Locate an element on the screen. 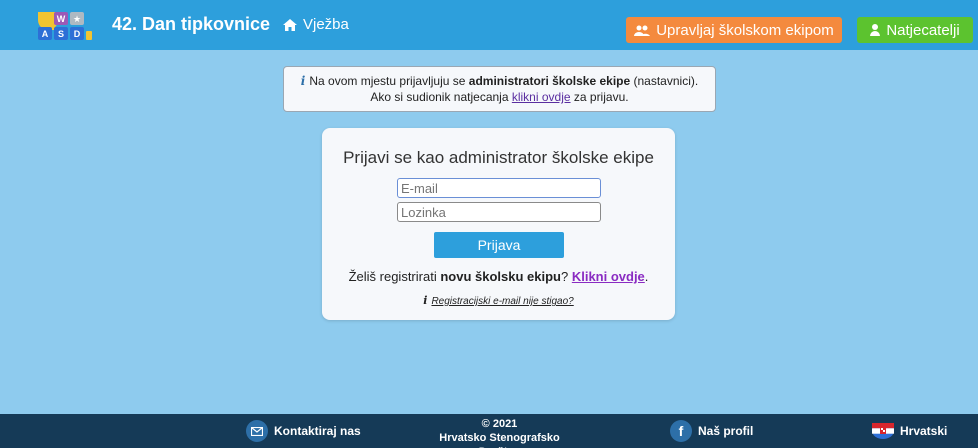  users-icon is located at coordinates (642, 30).